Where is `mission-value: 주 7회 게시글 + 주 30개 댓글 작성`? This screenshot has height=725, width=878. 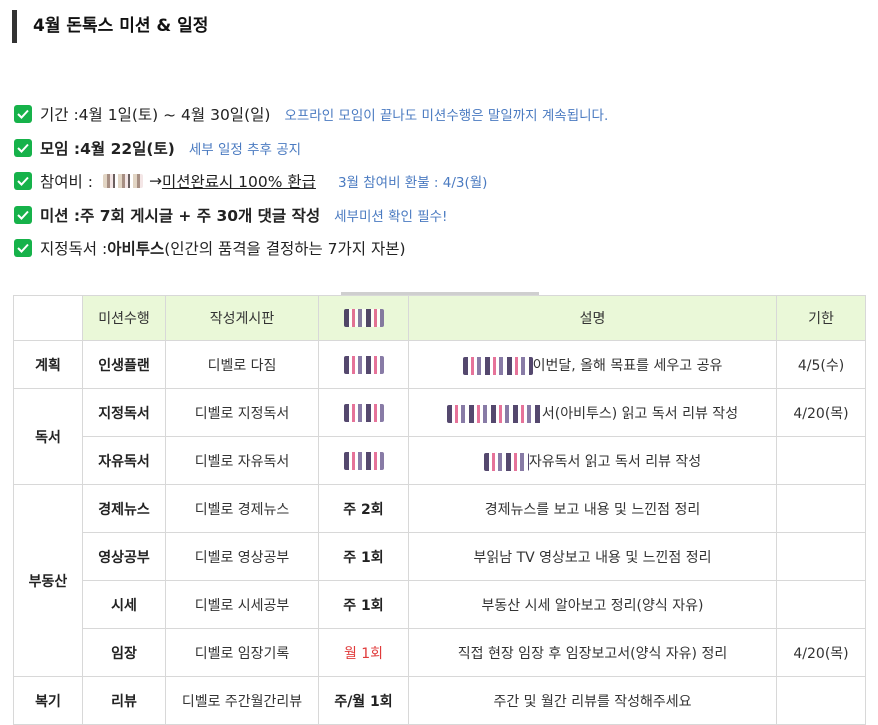 mission-value: 주 7회 게시글 + 주 30개 댓글 작성 is located at coordinates (200, 215).